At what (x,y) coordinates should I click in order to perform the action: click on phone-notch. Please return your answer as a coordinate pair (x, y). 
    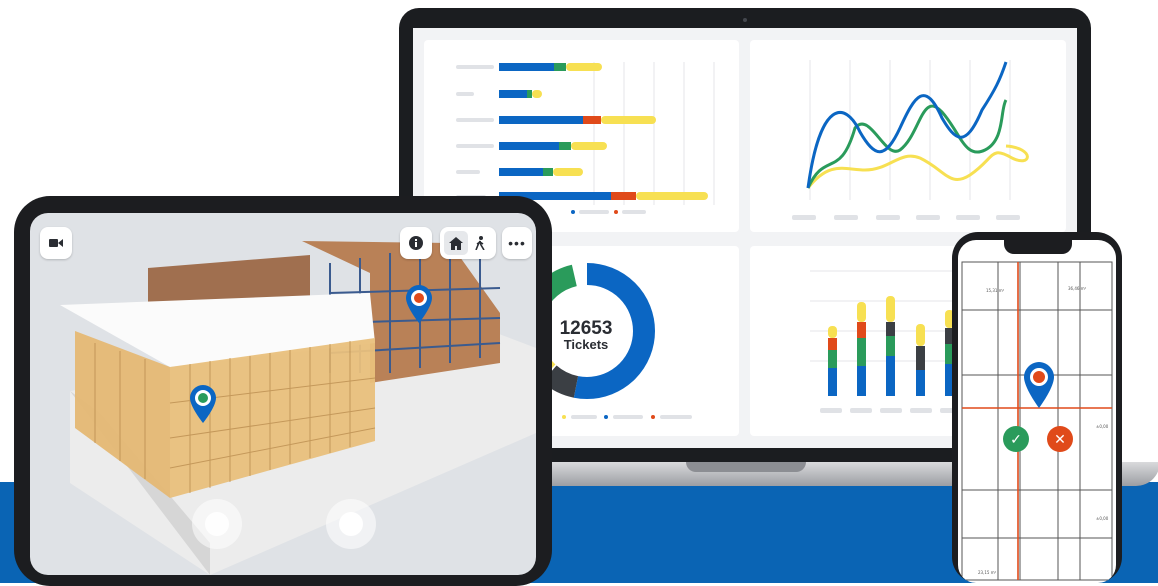
    Looking at the image, I should click on (1038, 247).